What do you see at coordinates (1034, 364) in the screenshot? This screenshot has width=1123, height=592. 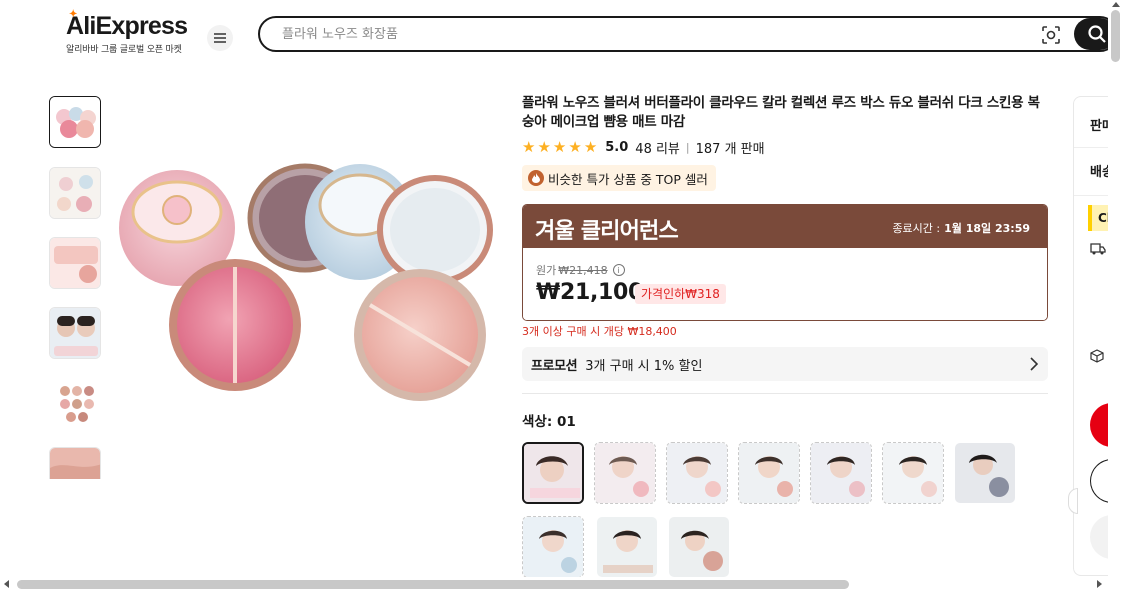 I see `chevron-right-icon` at bounding box center [1034, 364].